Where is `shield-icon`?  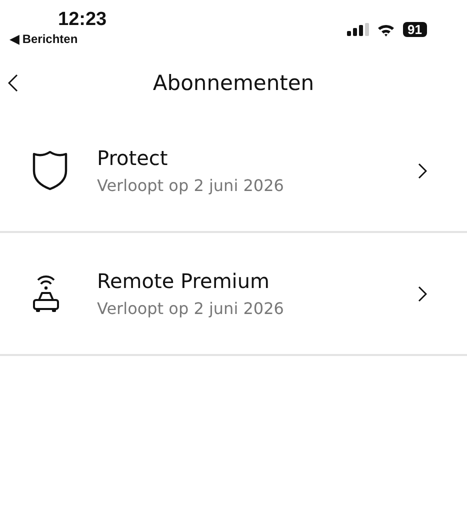
shield-icon is located at coordinates (50, 170).